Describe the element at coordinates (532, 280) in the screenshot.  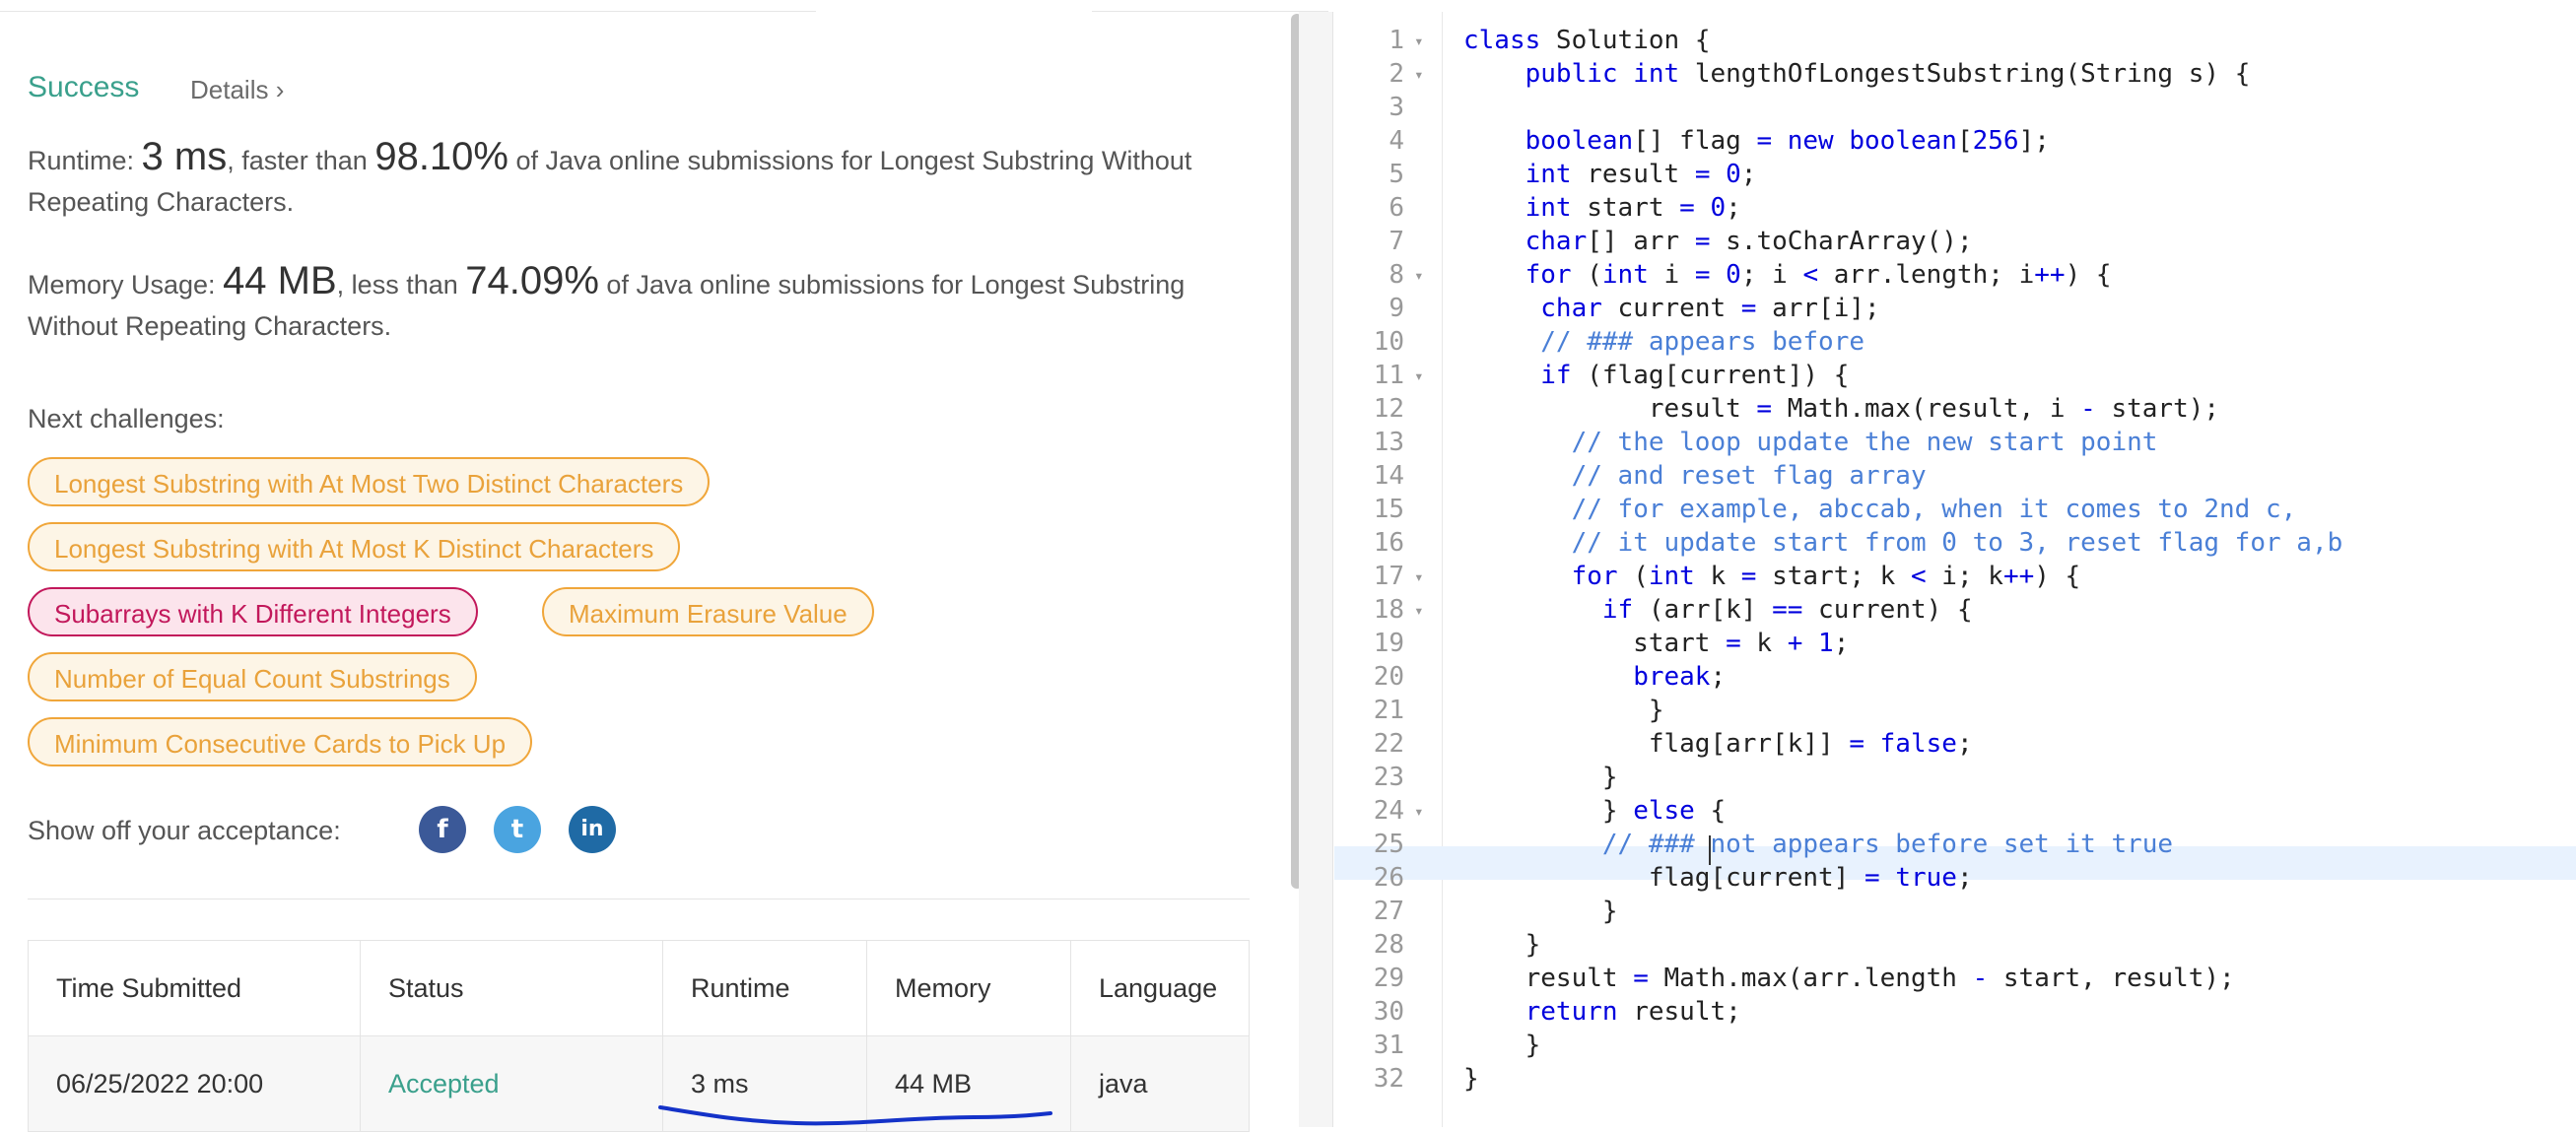
I see `memory-percentile: 74.09%` at that location.